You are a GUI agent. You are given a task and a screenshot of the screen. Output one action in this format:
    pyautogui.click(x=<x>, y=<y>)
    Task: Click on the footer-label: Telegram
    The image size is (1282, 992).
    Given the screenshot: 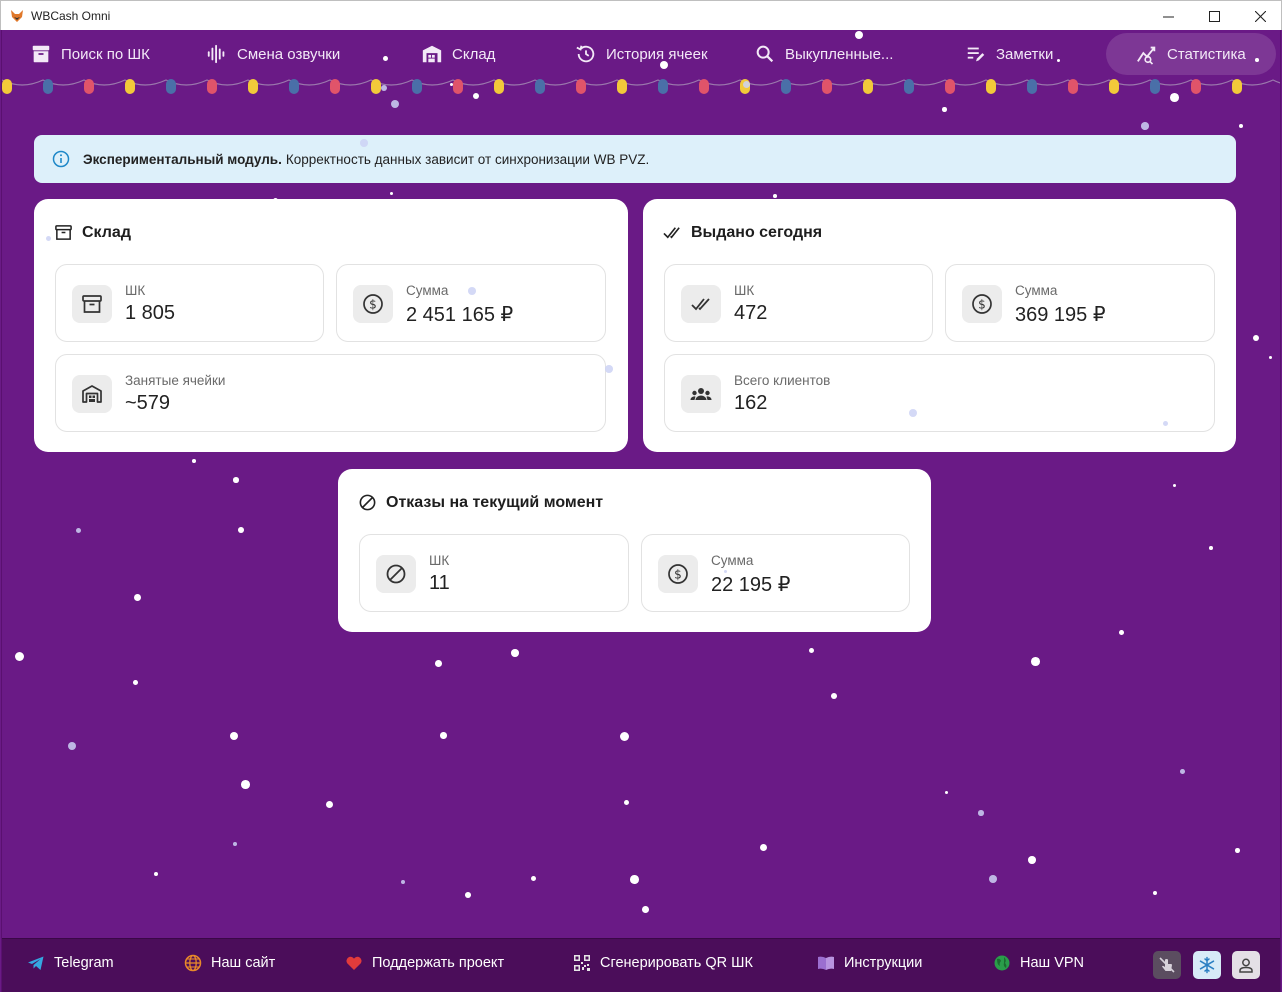 What is the action you would take?
    pyautogui.click(x=84, y=963)
    